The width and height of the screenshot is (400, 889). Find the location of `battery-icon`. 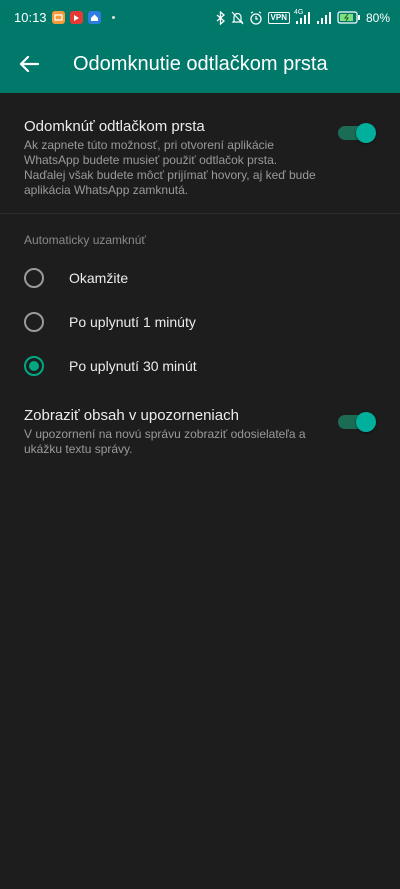

battery-icon is located at coordinates (349, 17).